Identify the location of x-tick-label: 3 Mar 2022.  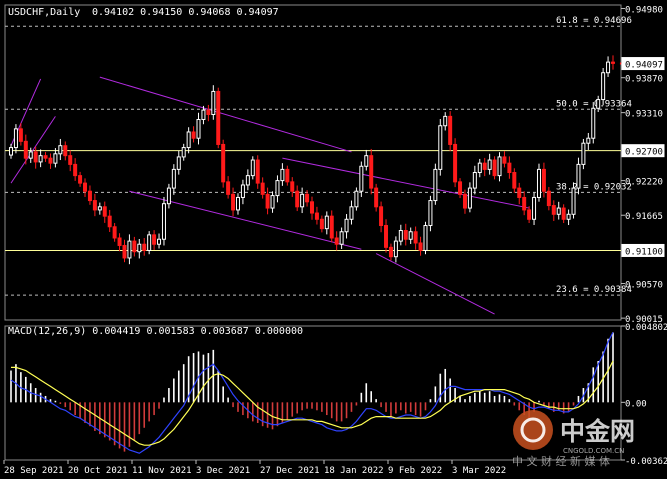
(479, 471).